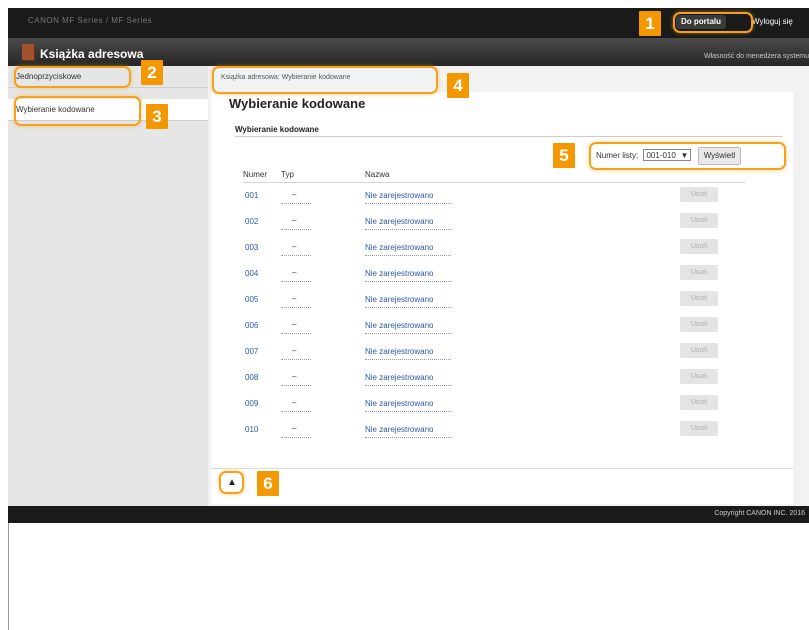 This screenshot has width=809, height=630. What do you see at coordinates (297, 103) in the screenshot?
I see `page-title: Wybieranie kodowane` at bounding box center [297, 103].